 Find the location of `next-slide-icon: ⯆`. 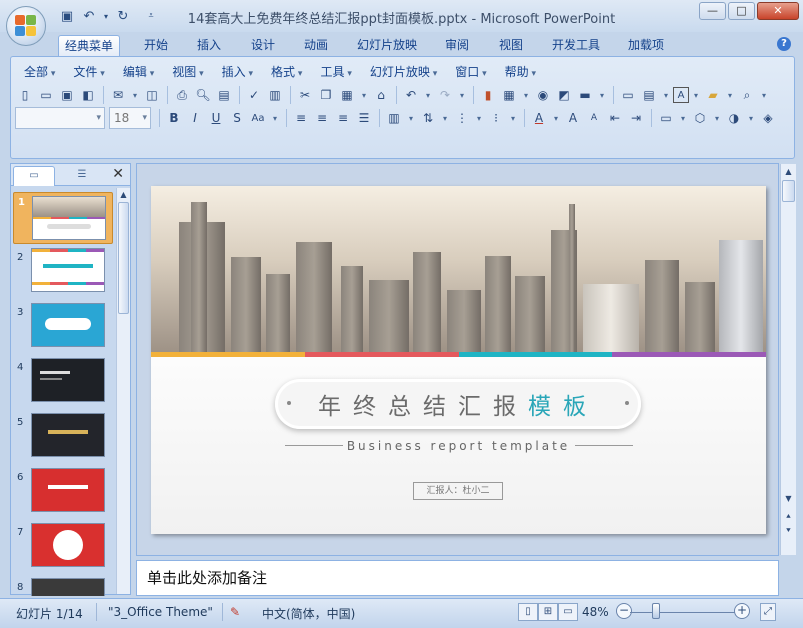

next-slide-icon: ⯆ is located at coordinates (788, 531).